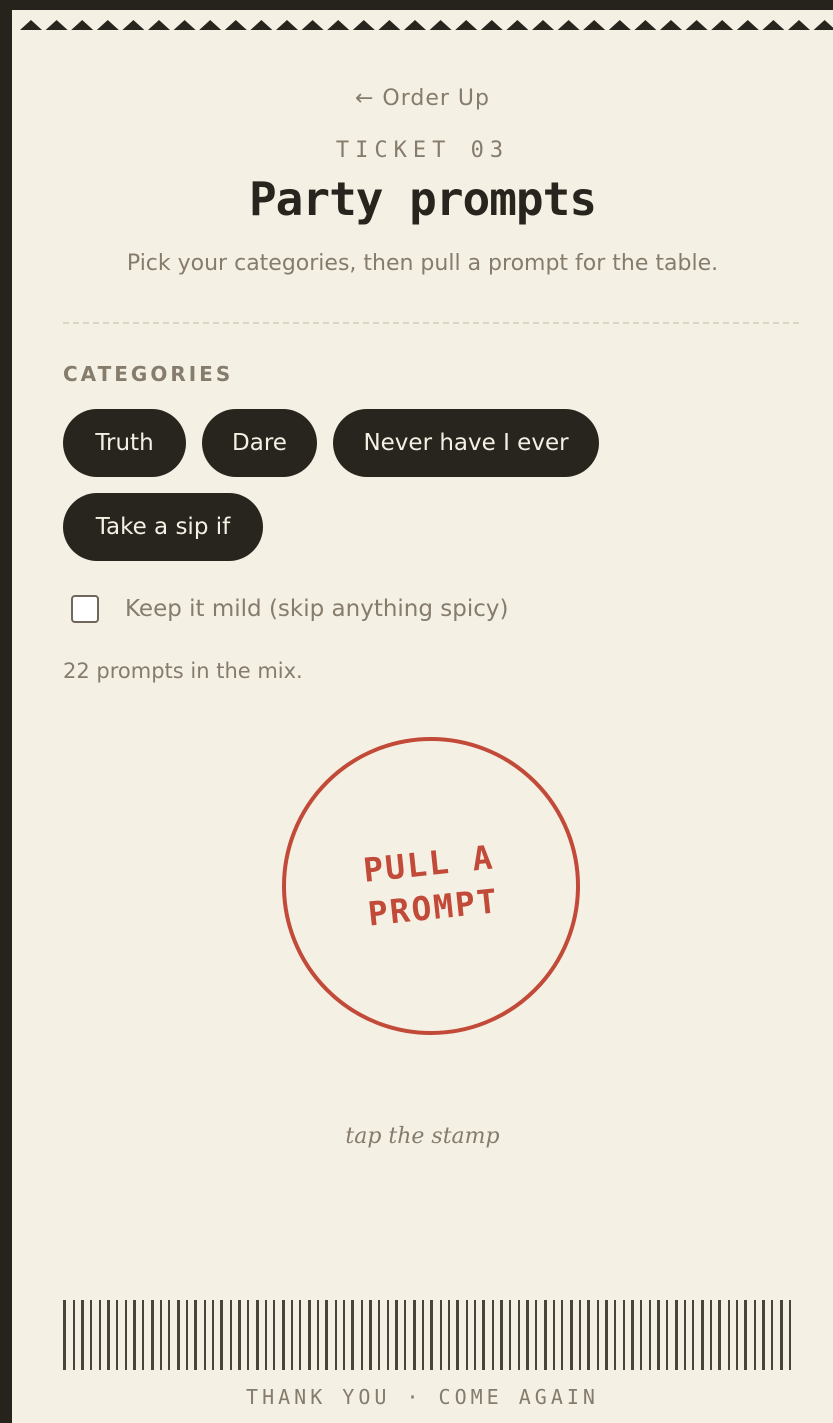 This screenshot has height=1423, width=833. I want to click on stamp-label: PULL A PROMPT, so click(431, 885).